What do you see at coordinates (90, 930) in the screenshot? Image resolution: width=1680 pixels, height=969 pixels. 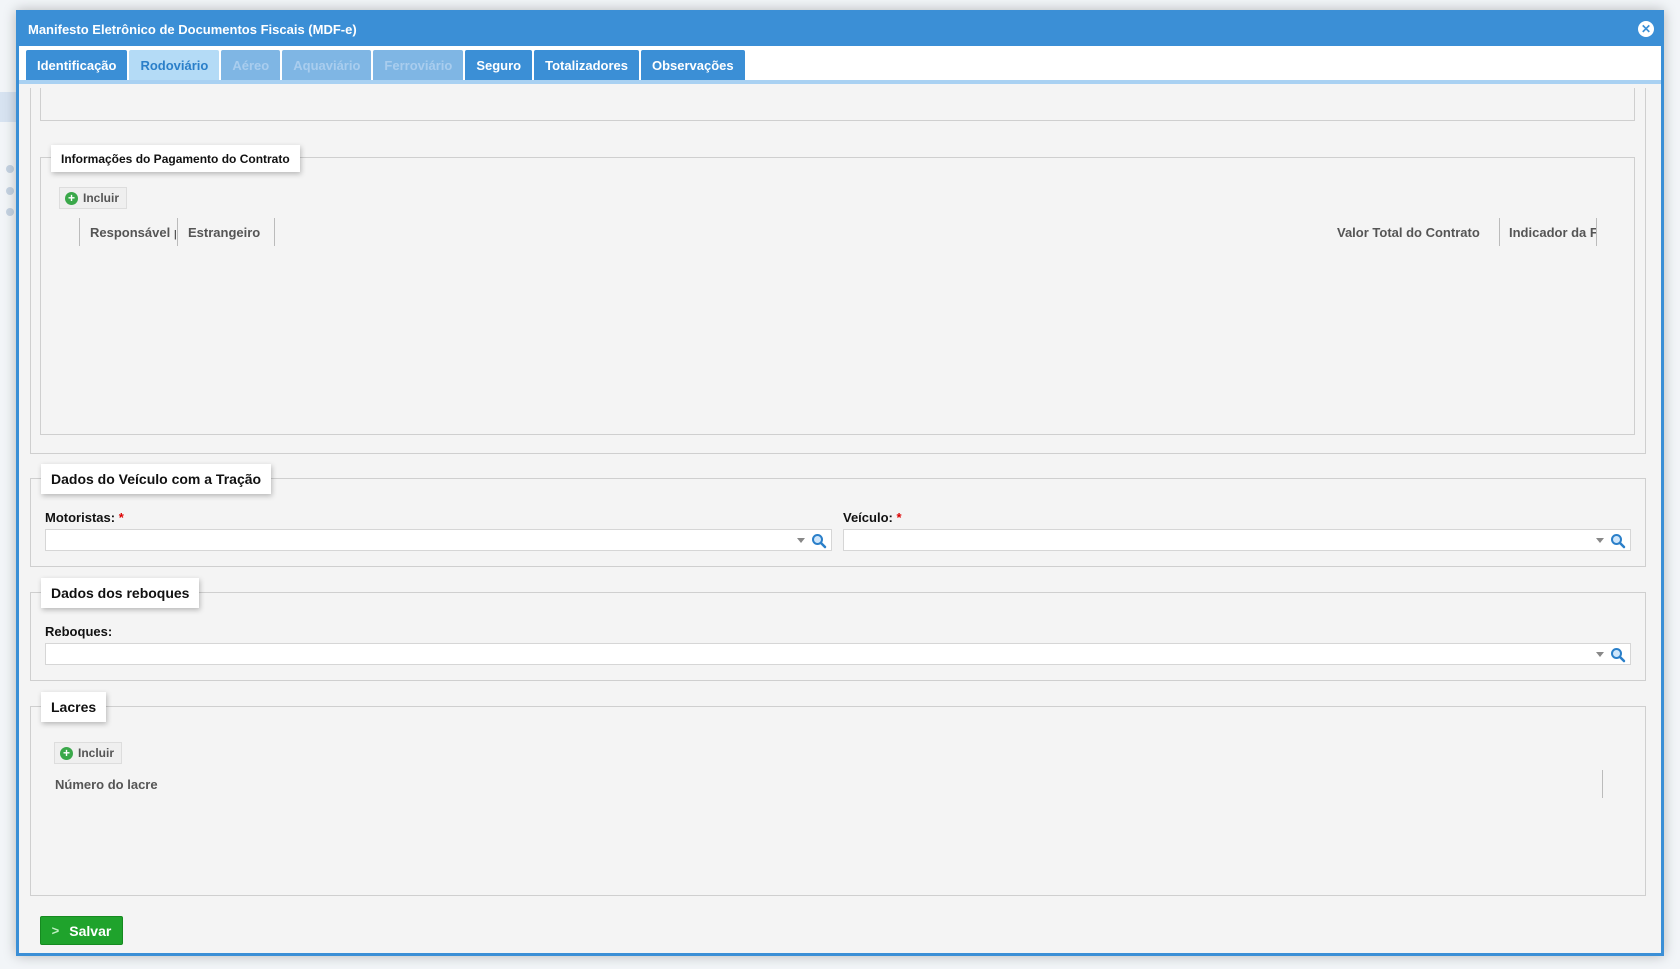 I see `save-label: Salvar` at bounding box center [90, 930].